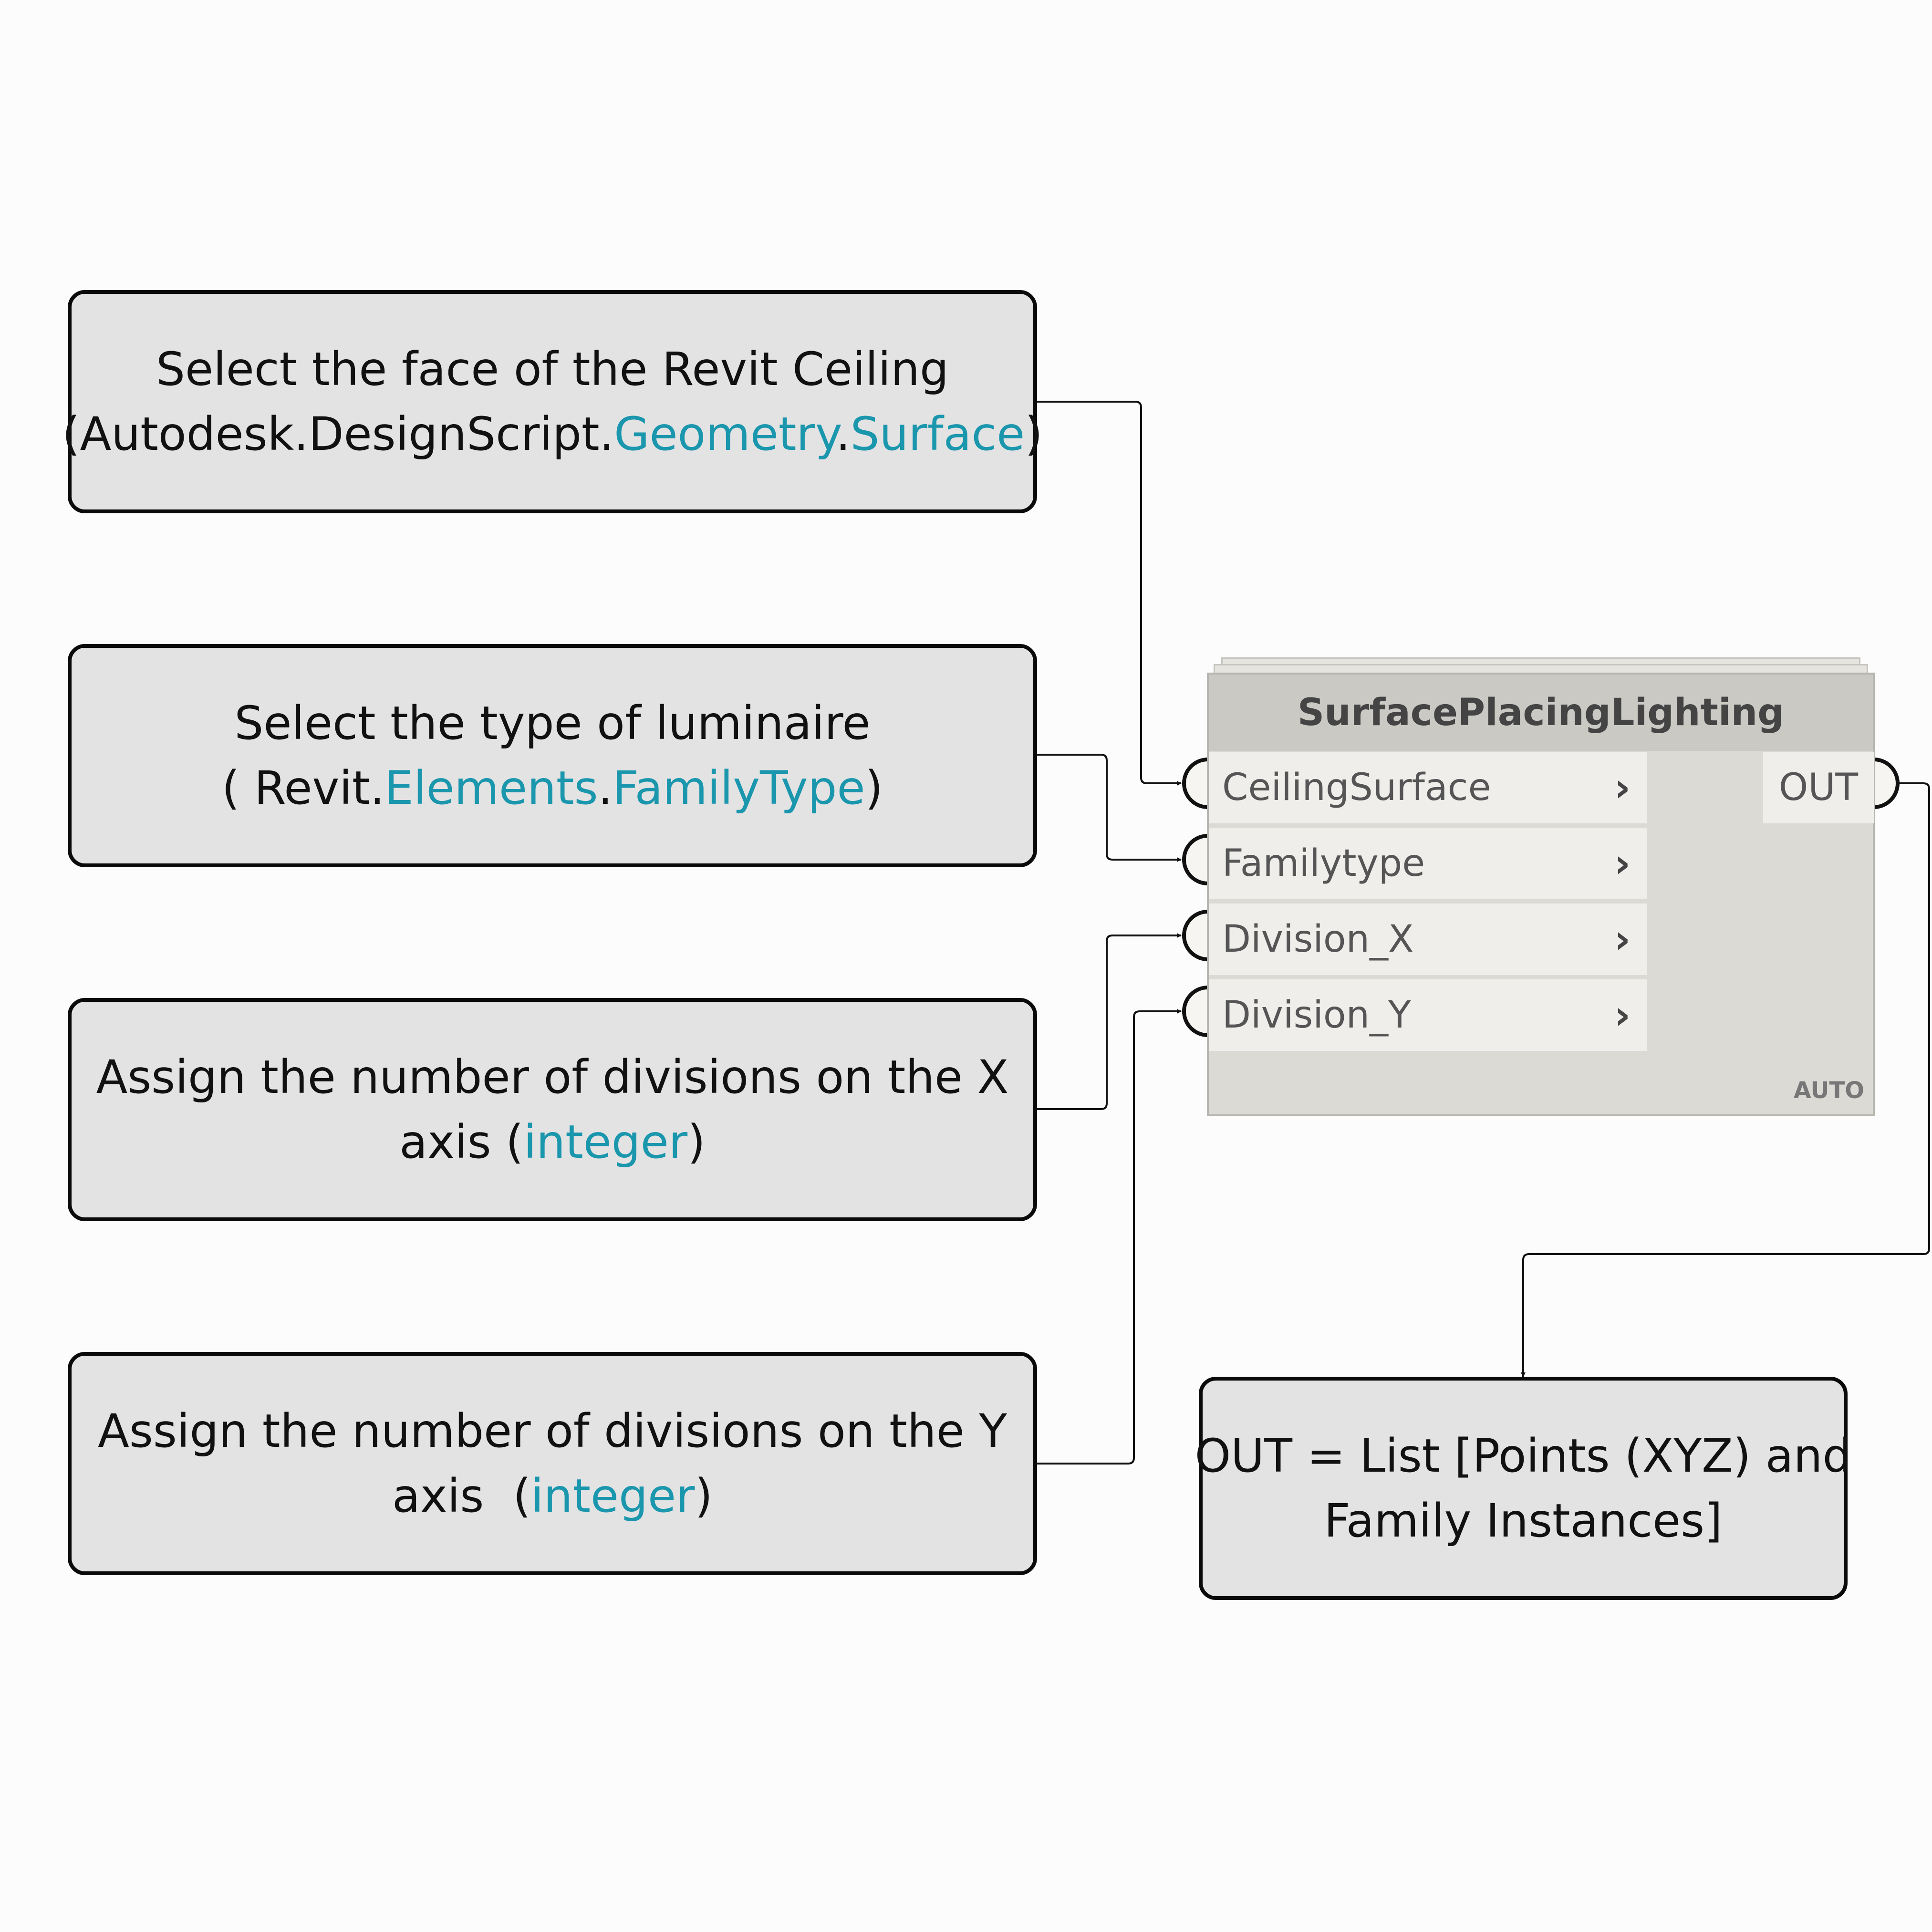  Describe the element at coordinates (1829, 1090) in the screenshot. I see `lacing-indicator: AUTO` at that location.